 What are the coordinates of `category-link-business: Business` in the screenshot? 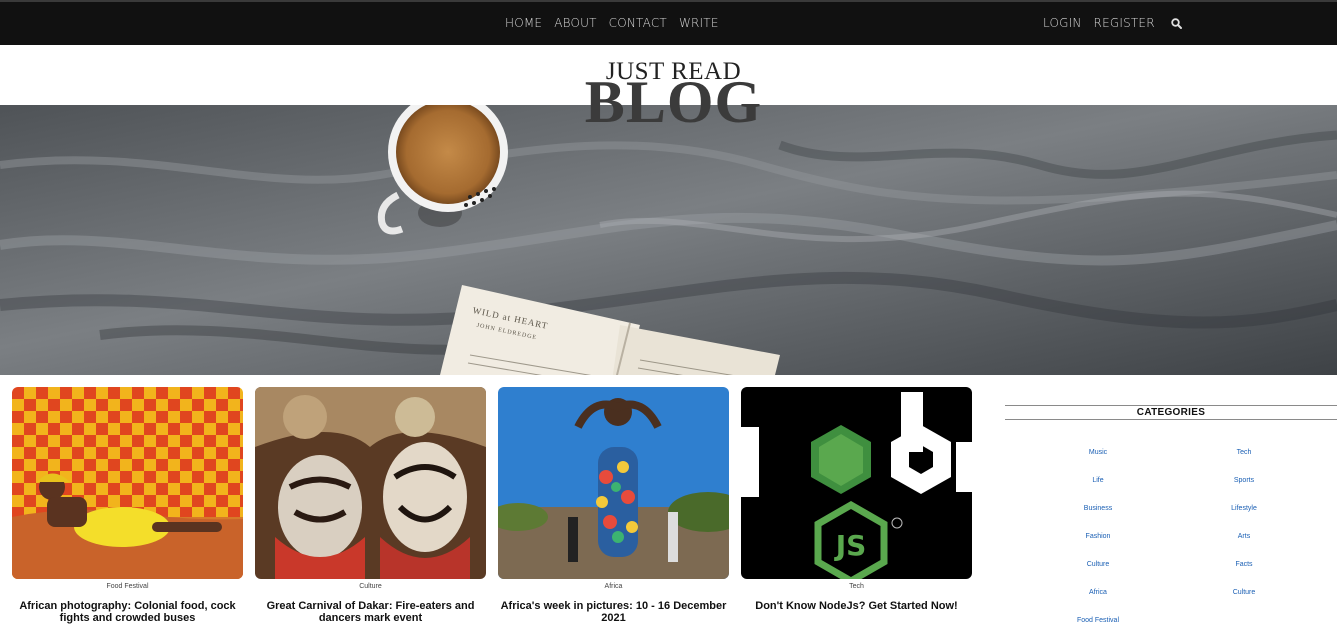 It's located at (1098, 508).